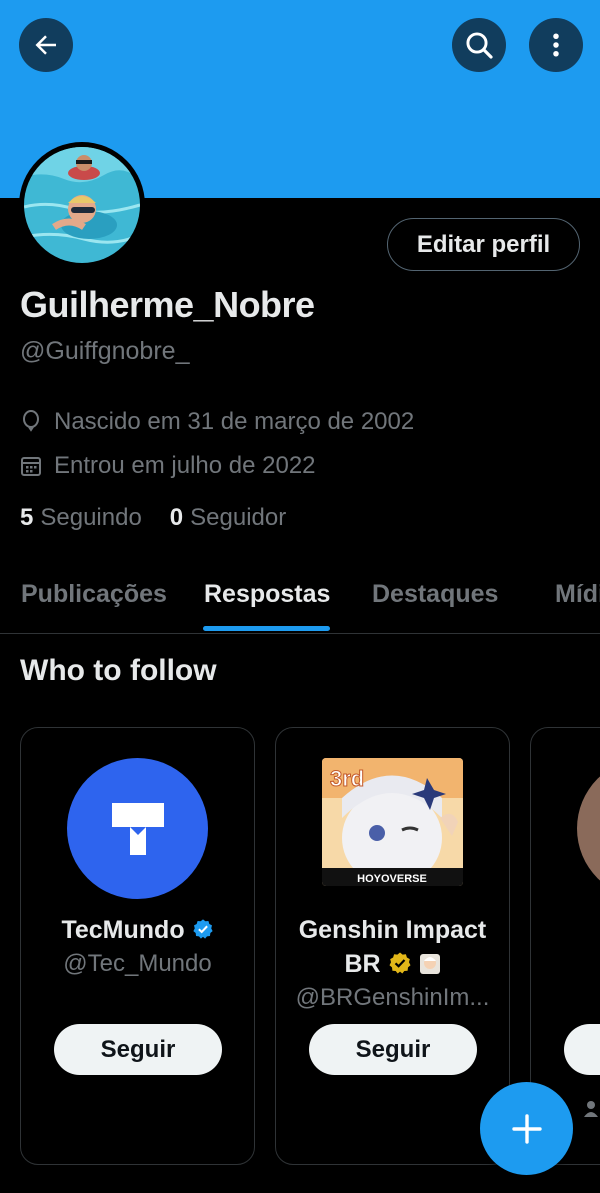 The height and width of the screenshot is (1193, 600). I want to click on more-options-button, so click(556, 45).